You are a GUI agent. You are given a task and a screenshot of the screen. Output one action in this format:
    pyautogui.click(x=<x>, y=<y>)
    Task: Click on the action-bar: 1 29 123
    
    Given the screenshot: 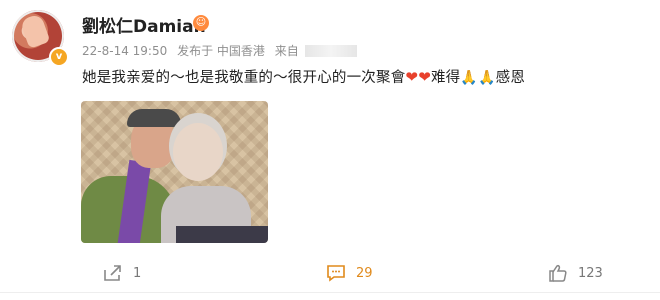 What is the action you would take?
    pyautogui.click(x=330, y=273)
    